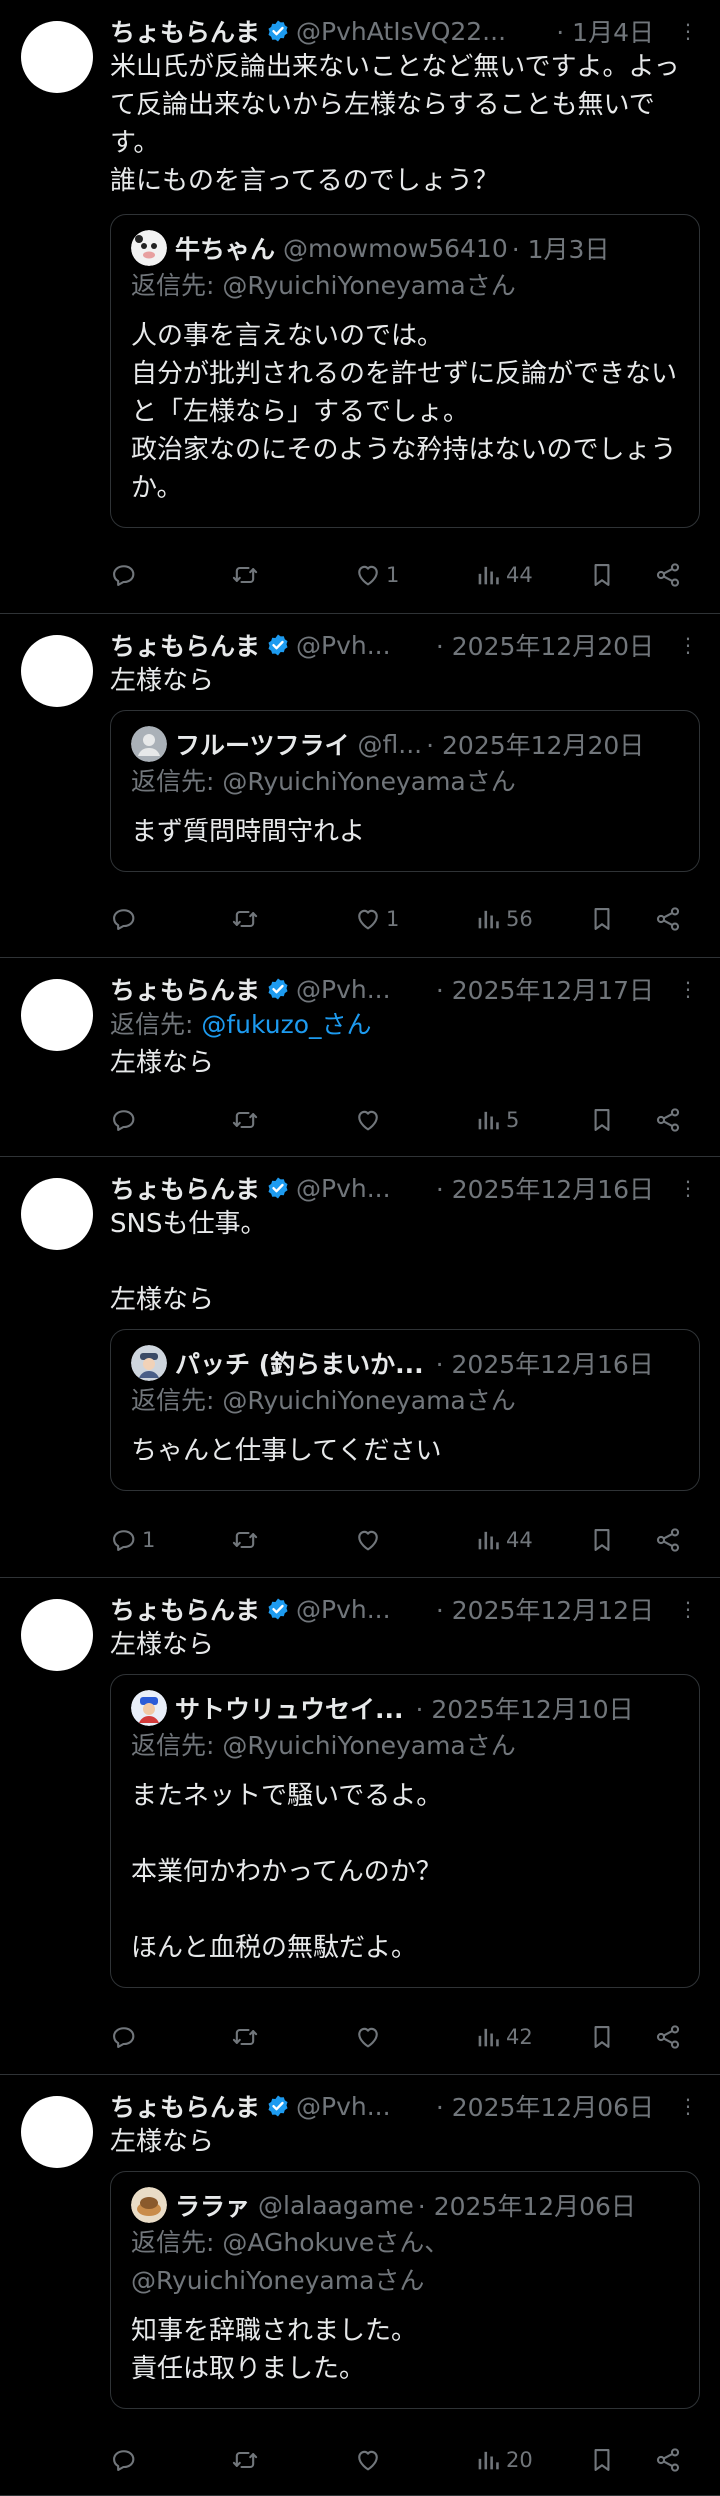 The width and height of the screenshot is (720, 2496). I want to click on views-button: 5, so click(496, 1120).